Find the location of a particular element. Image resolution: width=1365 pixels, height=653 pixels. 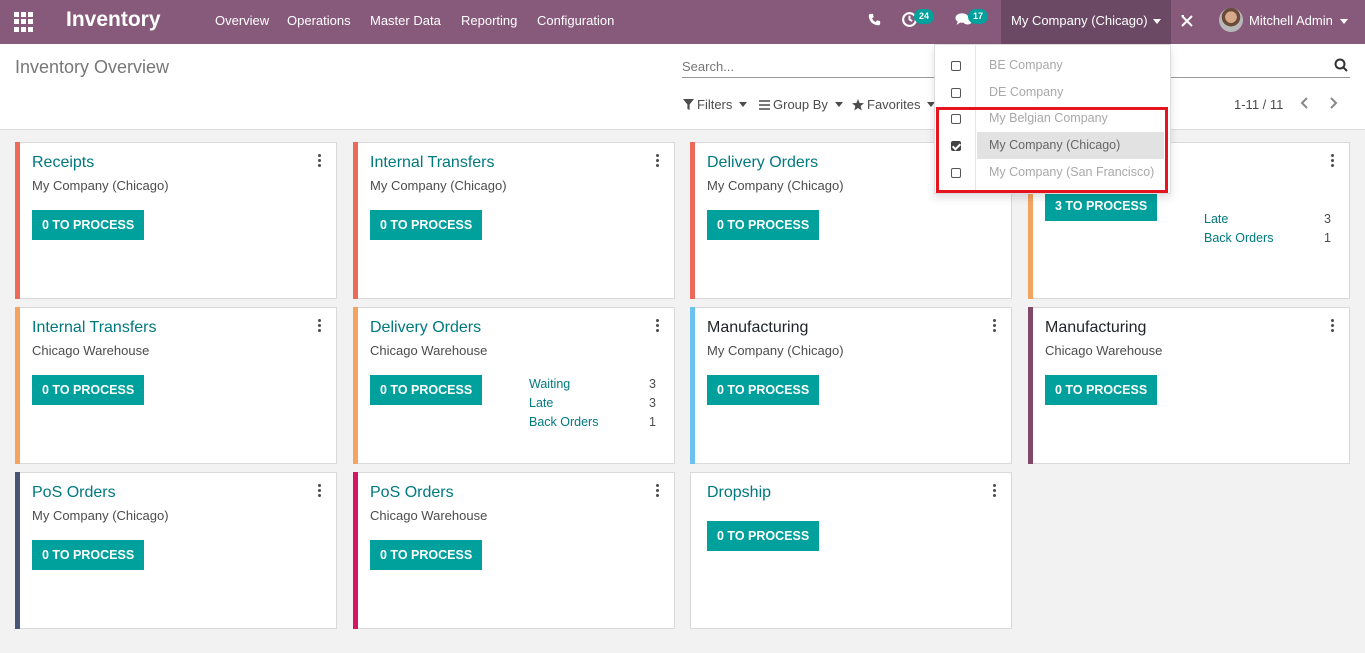

app-title: Inventory is located at coordinates (113, 20).